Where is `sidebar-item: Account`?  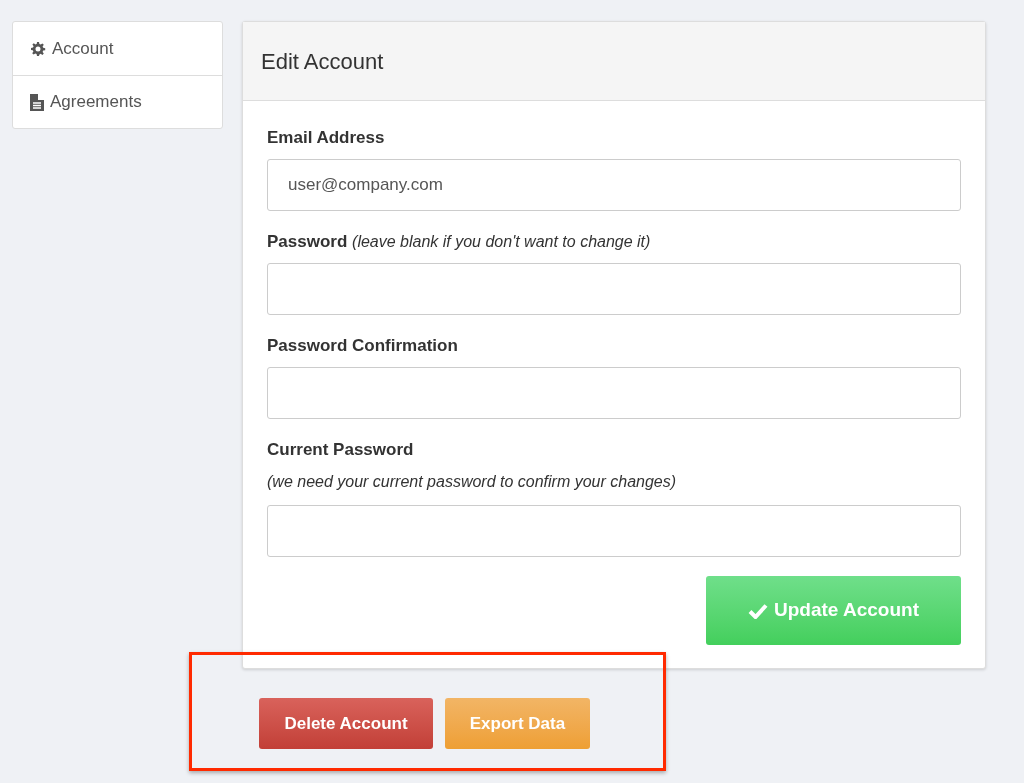 sidebar-item: Account is located at coordinates (117, 48).